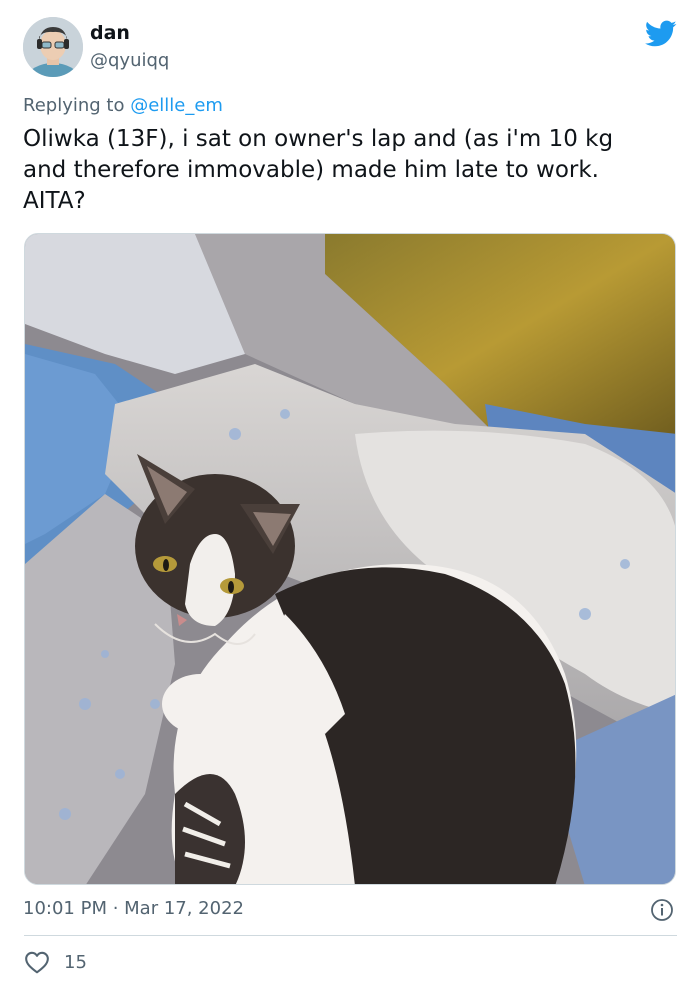 The width and height of the screenshot is (700, 988). I want to click on like-action: 15, so click(55, 962).